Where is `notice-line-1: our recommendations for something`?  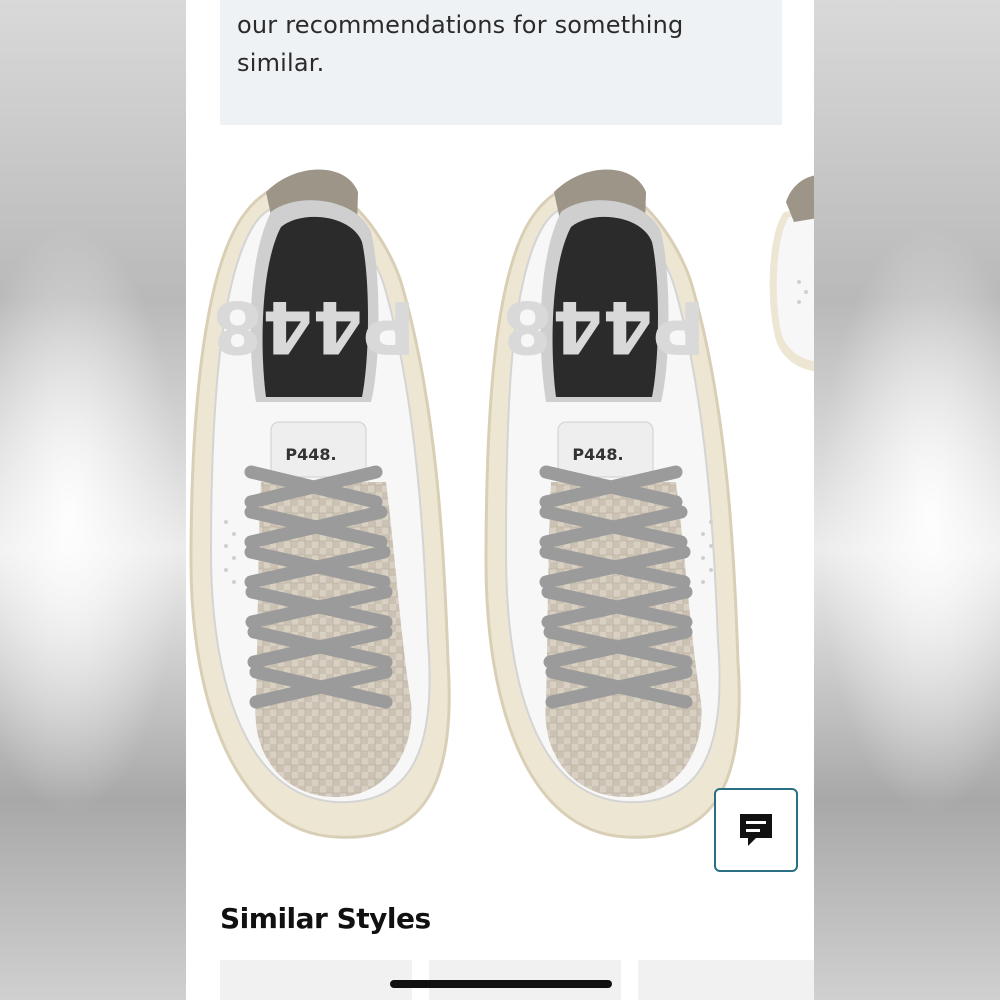 notice-line-1: our recommendations for something is located at coordinates (460, 25).